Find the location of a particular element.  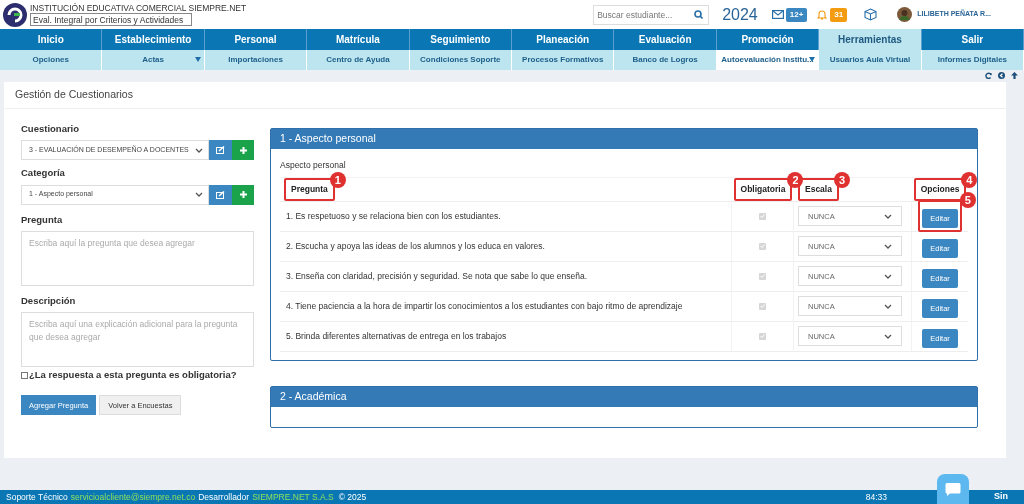

category-title: 1 - Aspecto personal is located at coordinates (328, 139).